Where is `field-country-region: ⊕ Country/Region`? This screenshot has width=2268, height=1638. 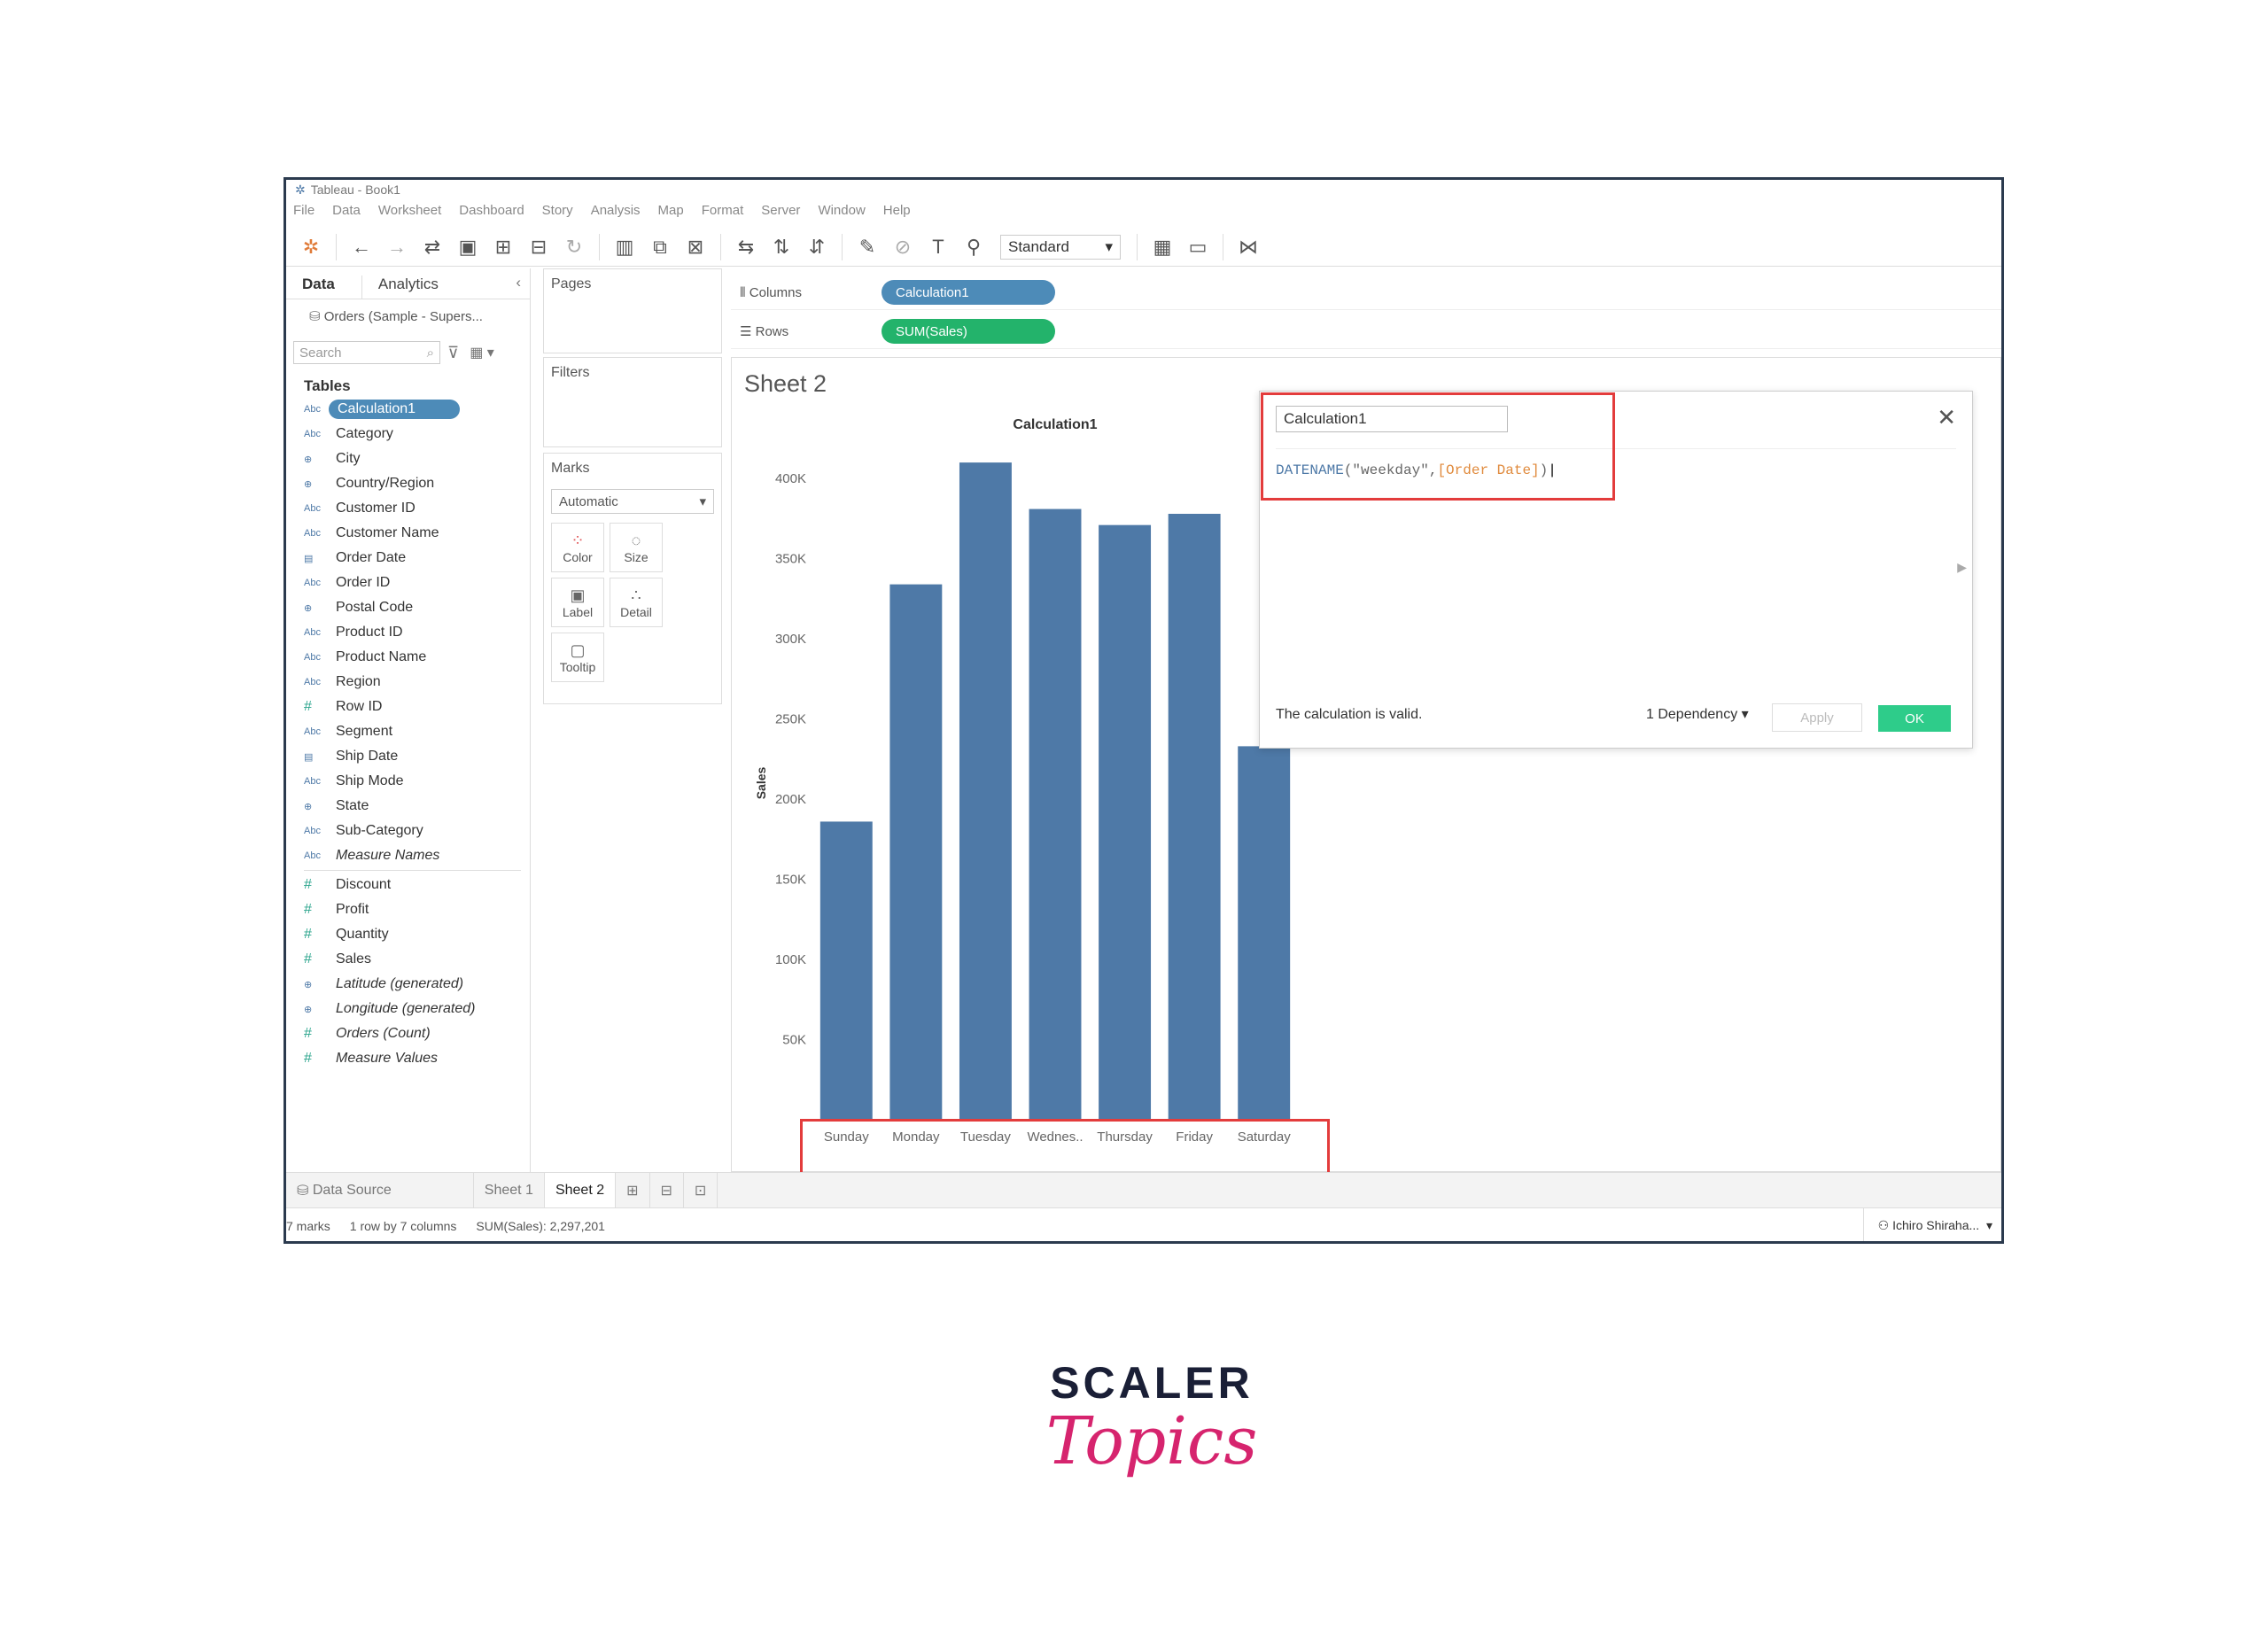 field-country-region: ⊕ Country/Region is located at coordinates (408, 483).